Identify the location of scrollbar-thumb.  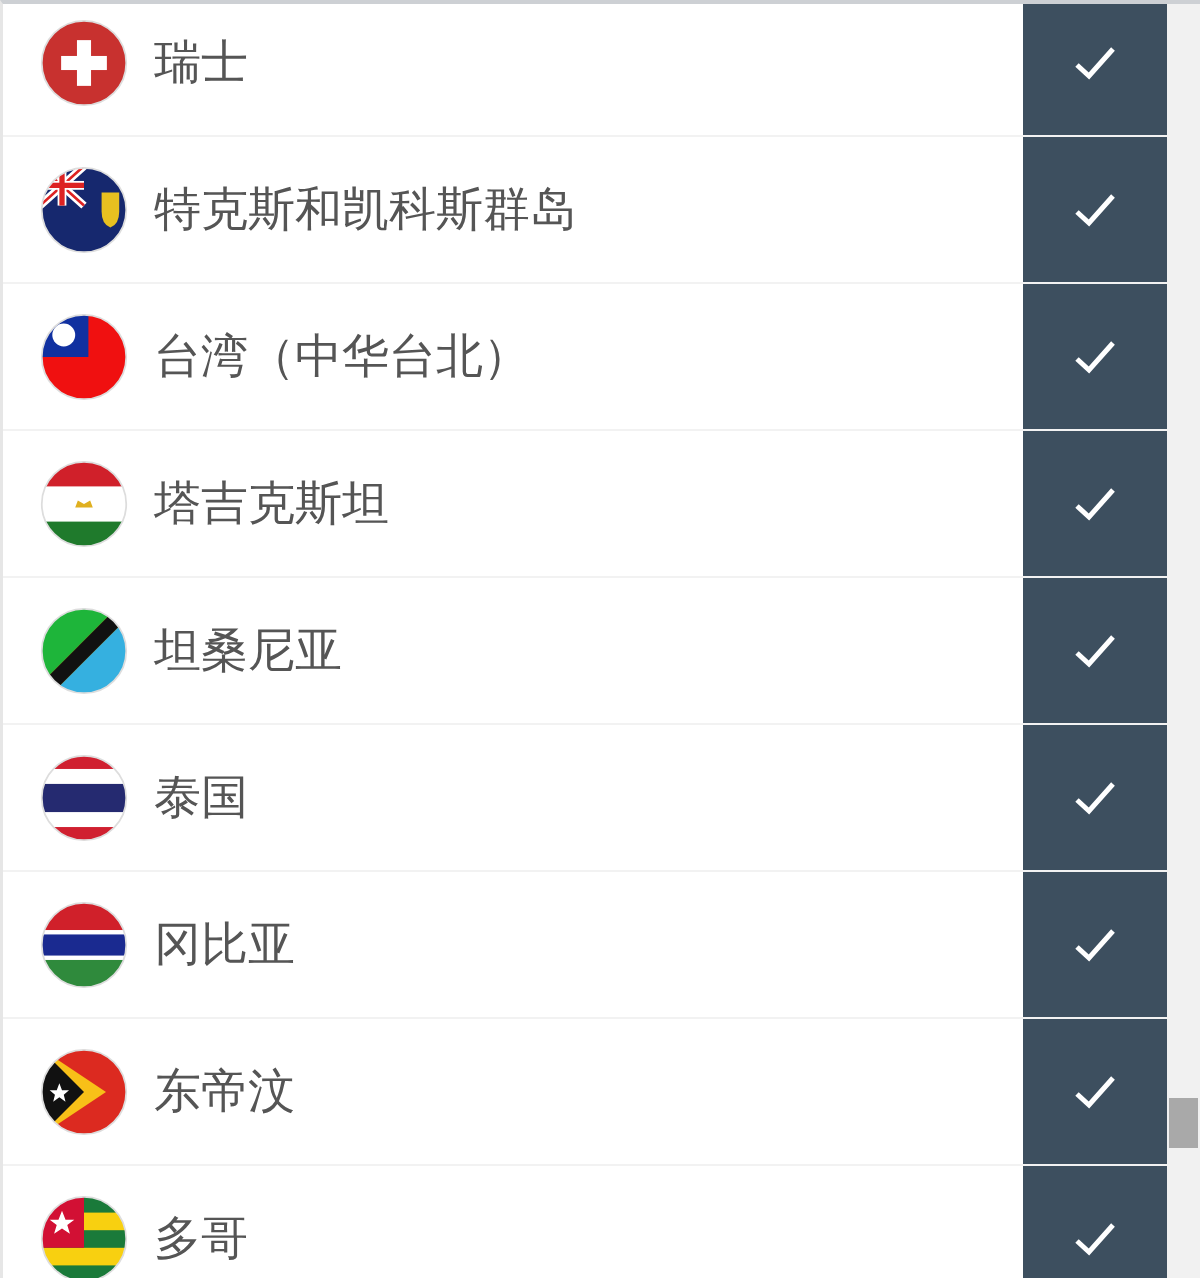
(1183, 1123).